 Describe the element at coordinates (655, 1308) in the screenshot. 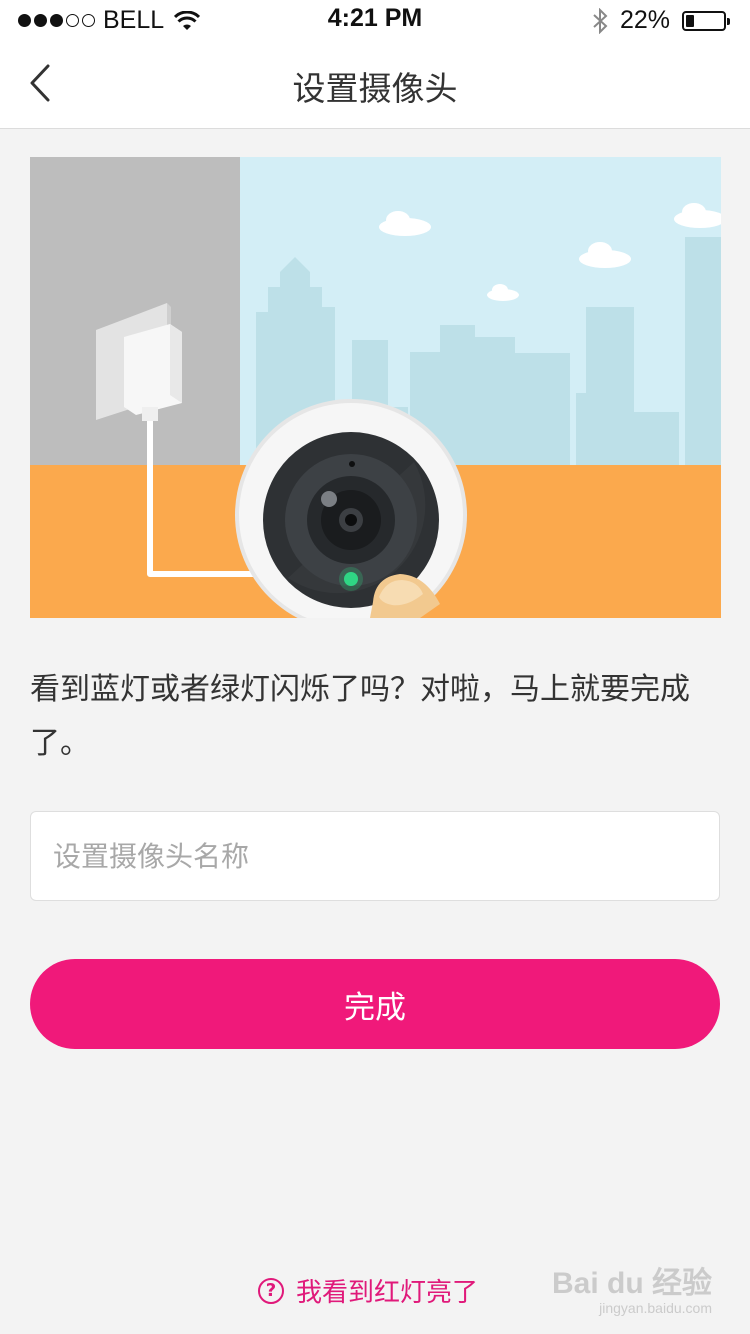

I see `watermark-url: jingyan.baidu.com` at that location.